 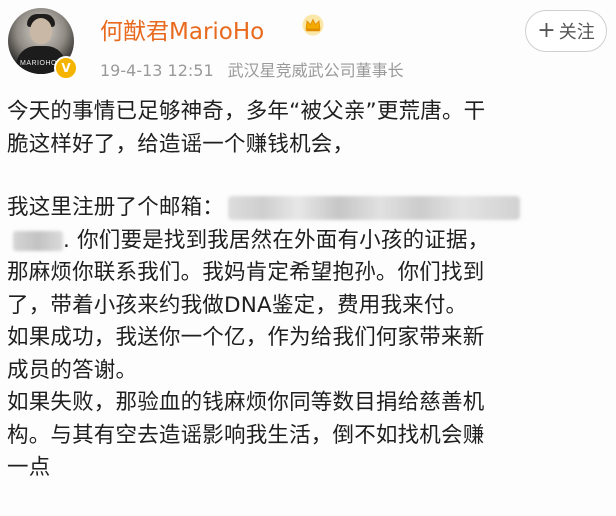 I want to click on post-line: 构。与其有空去造谣影响我生活，倒不如找机会赚, so click(x=246, y=435).